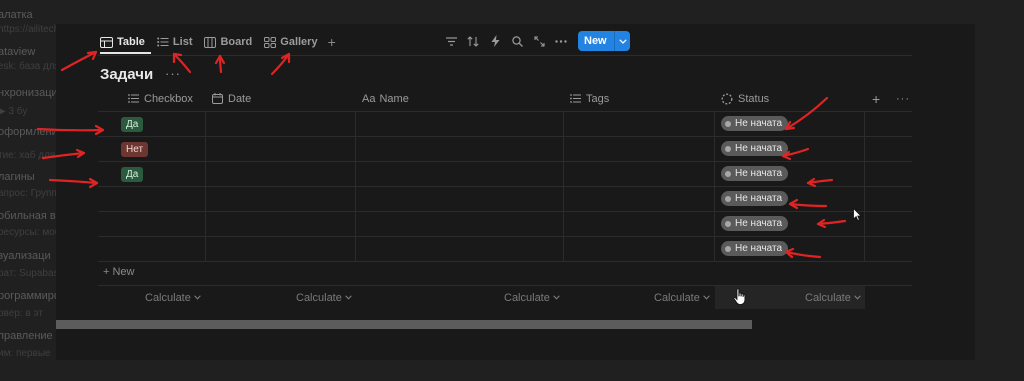 The height and width of the screenshot is (381, 1024). I want to click on new-button: New, so click(604, 41).